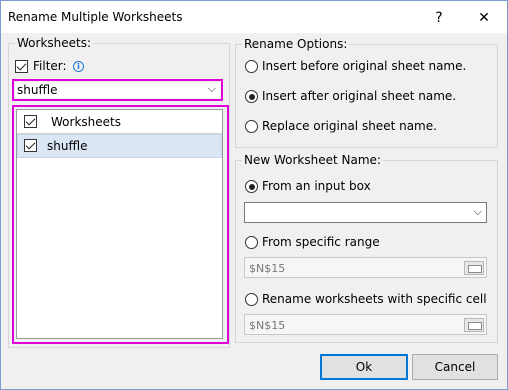 Image resolution: width=508 pixels, height=390 pixels. What do you see at coordinates (474, 325) in the screenshot?
I see `cell-picker-icon` at bounding box center [474, 325].